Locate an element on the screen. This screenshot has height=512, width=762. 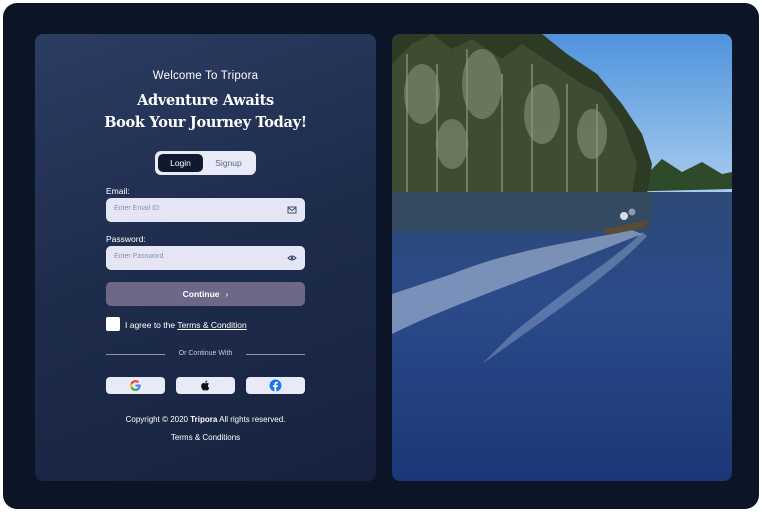
headline-line-2: Book Your Journey Today! is located at coordinates (205, 122).